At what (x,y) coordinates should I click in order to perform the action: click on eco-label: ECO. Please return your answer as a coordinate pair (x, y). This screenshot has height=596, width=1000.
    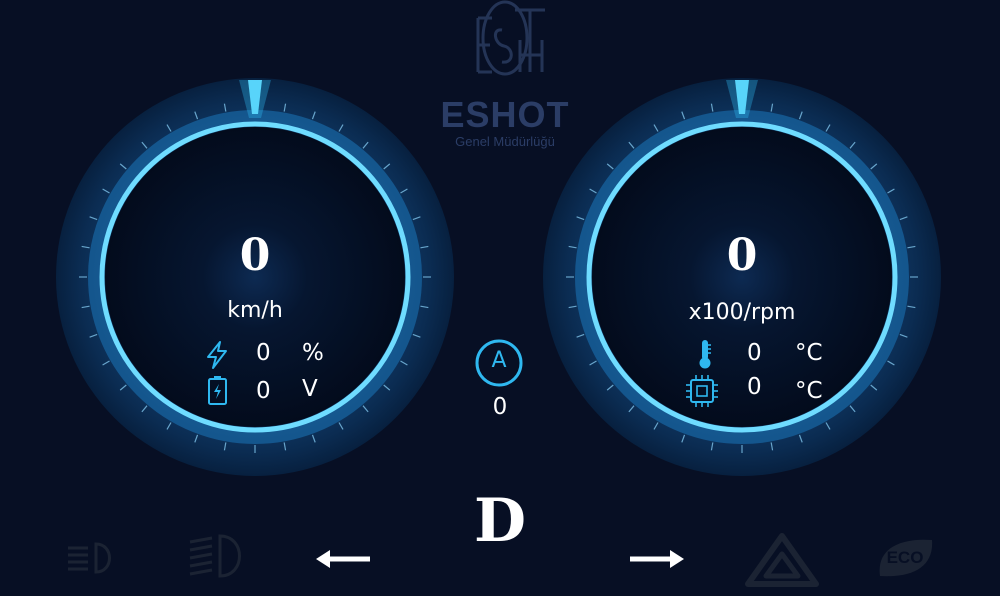
    Looking at the image, I should click on (905, 557).